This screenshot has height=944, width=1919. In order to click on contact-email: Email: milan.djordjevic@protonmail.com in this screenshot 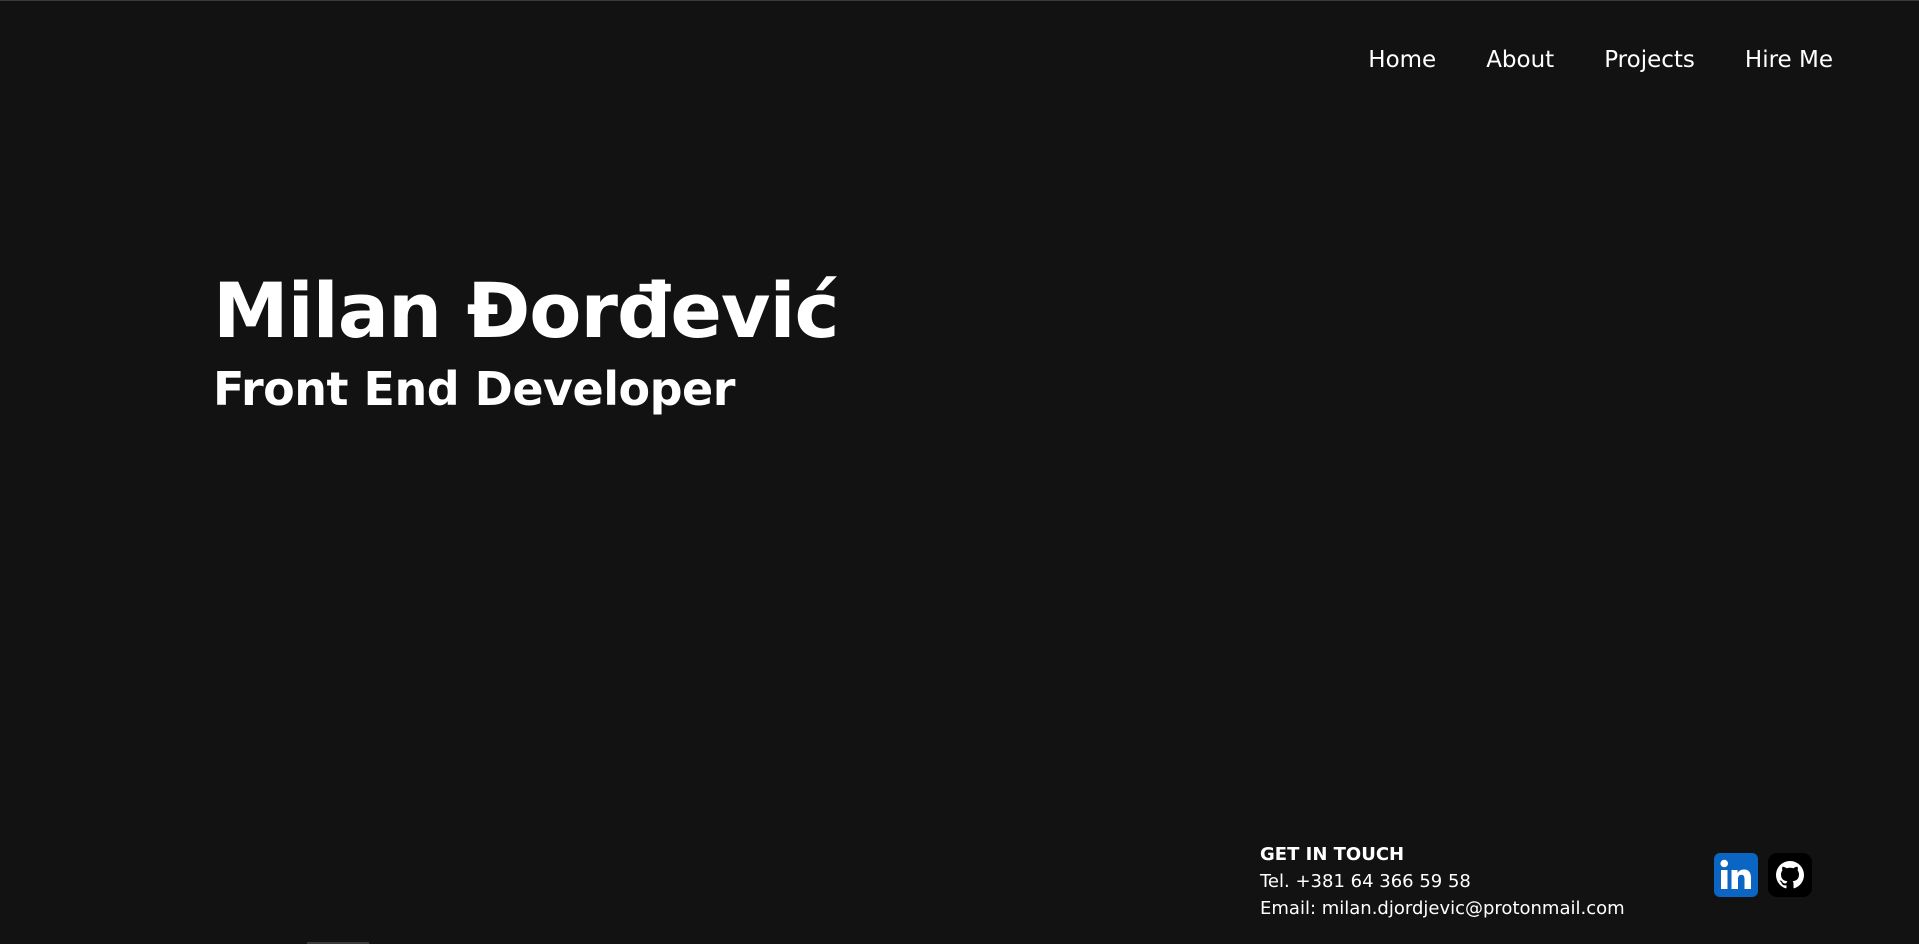, I will do `click(1442, 908)`.